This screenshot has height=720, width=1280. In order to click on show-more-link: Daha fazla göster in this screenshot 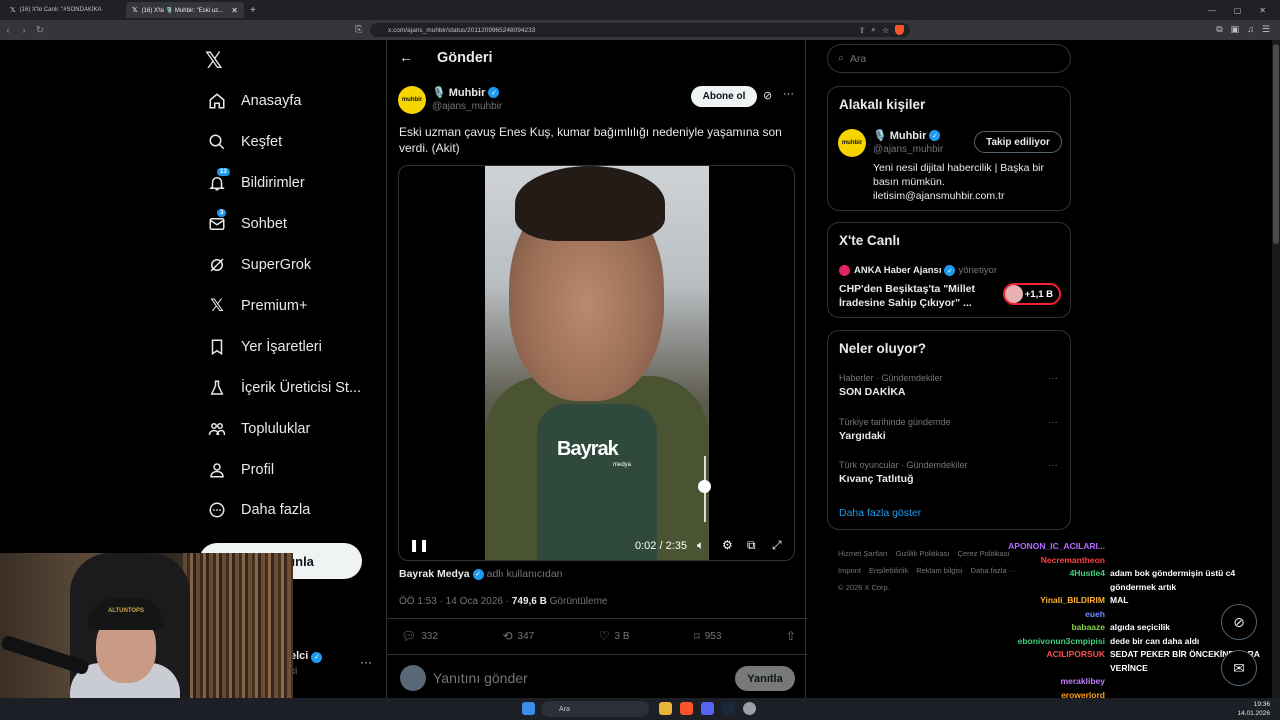, I will do `click(880, 513)`.